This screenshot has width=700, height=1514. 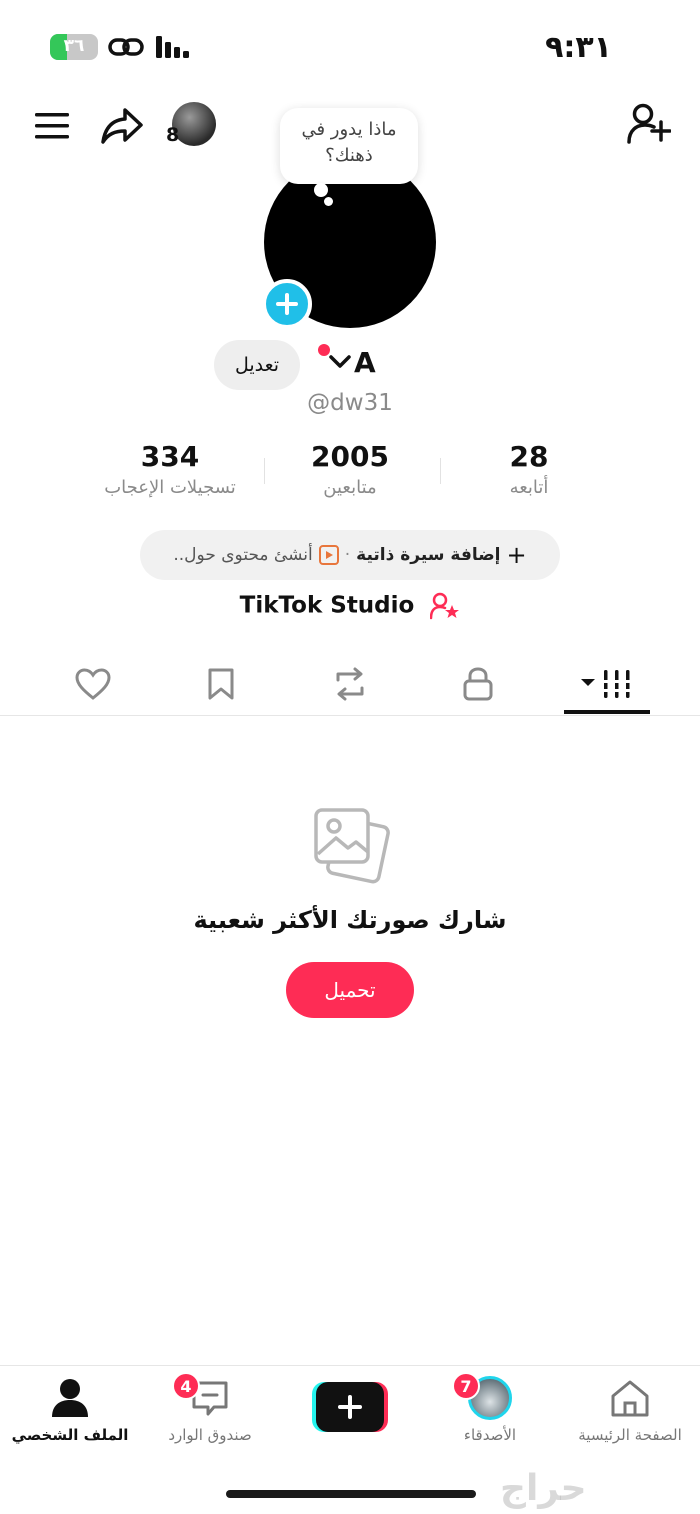 I want to click on play-icon, so click(x=328, y=555).